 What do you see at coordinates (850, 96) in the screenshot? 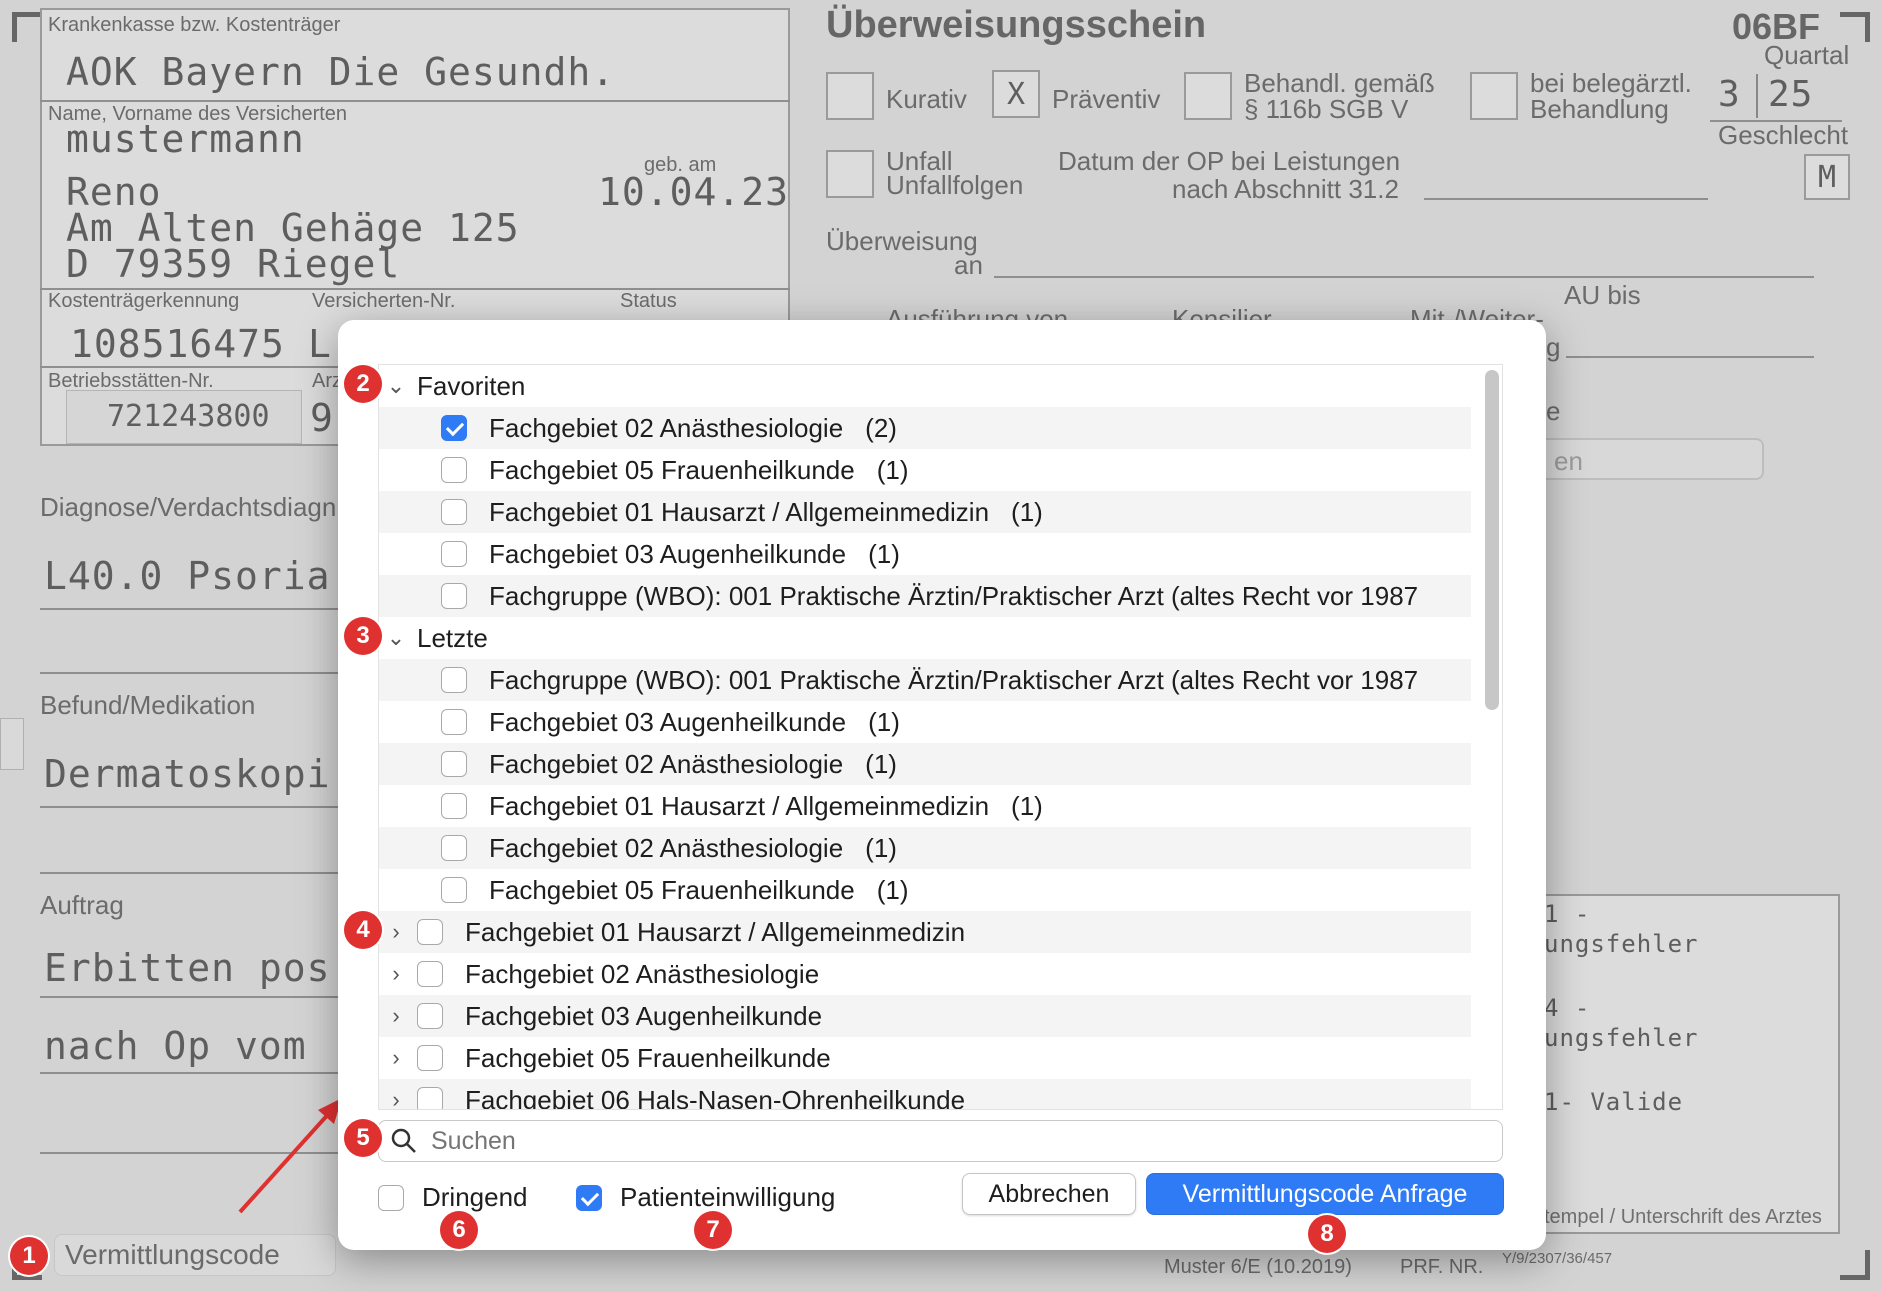
I see `kurativ-checkbox` at bounding box center [850, 96].